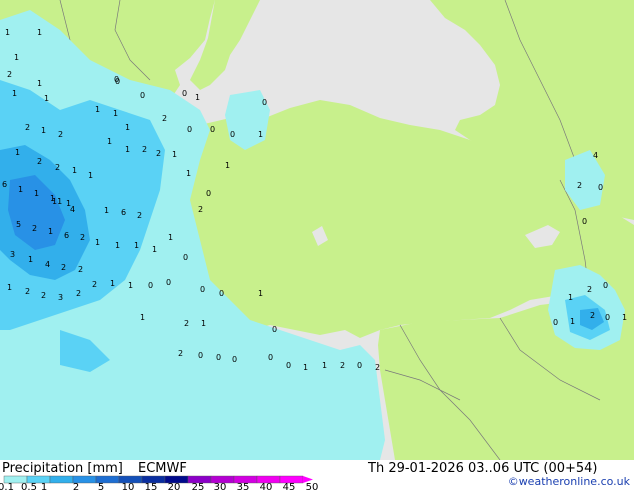 This screenshot has width=634, height=493. I want to click on precip-value-label: 11, so click(57, 201).